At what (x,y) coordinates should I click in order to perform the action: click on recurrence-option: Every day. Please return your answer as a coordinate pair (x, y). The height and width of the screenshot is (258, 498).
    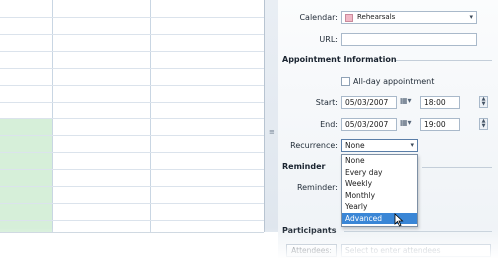
    Looking at the image, I should click on (379, 173).